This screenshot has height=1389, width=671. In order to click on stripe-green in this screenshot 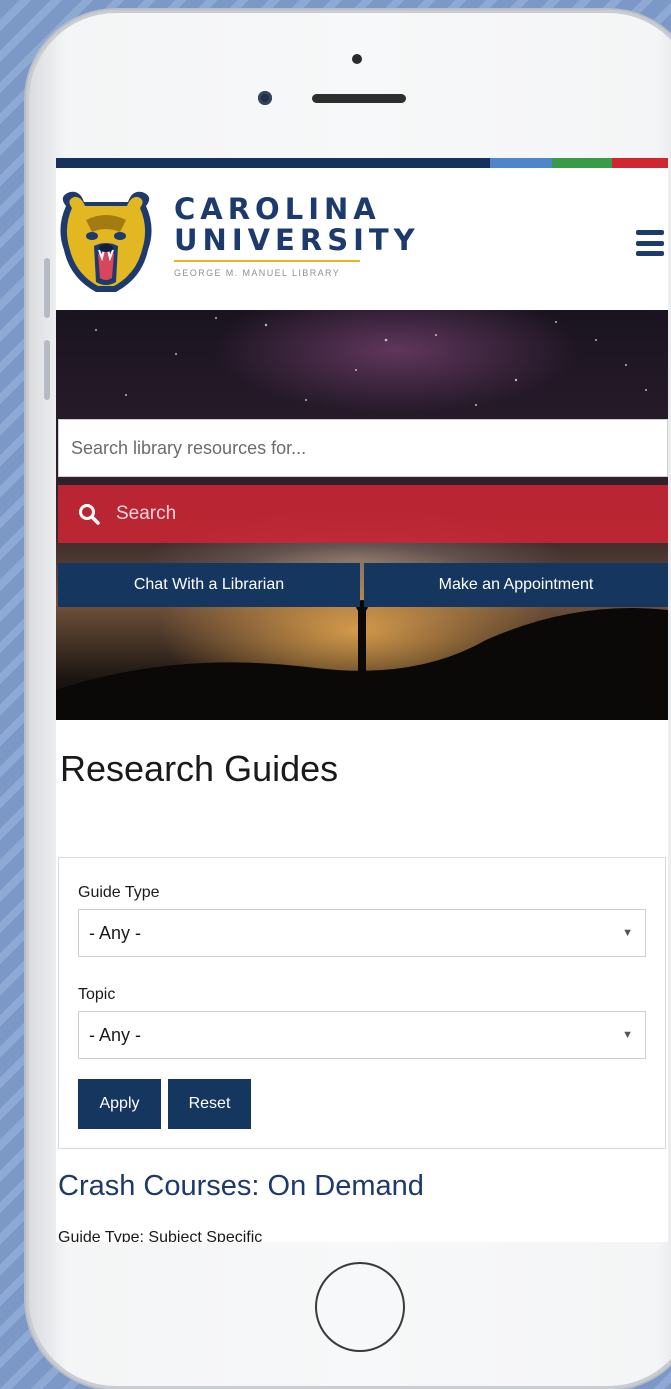, I will do `click(582, 163)`.